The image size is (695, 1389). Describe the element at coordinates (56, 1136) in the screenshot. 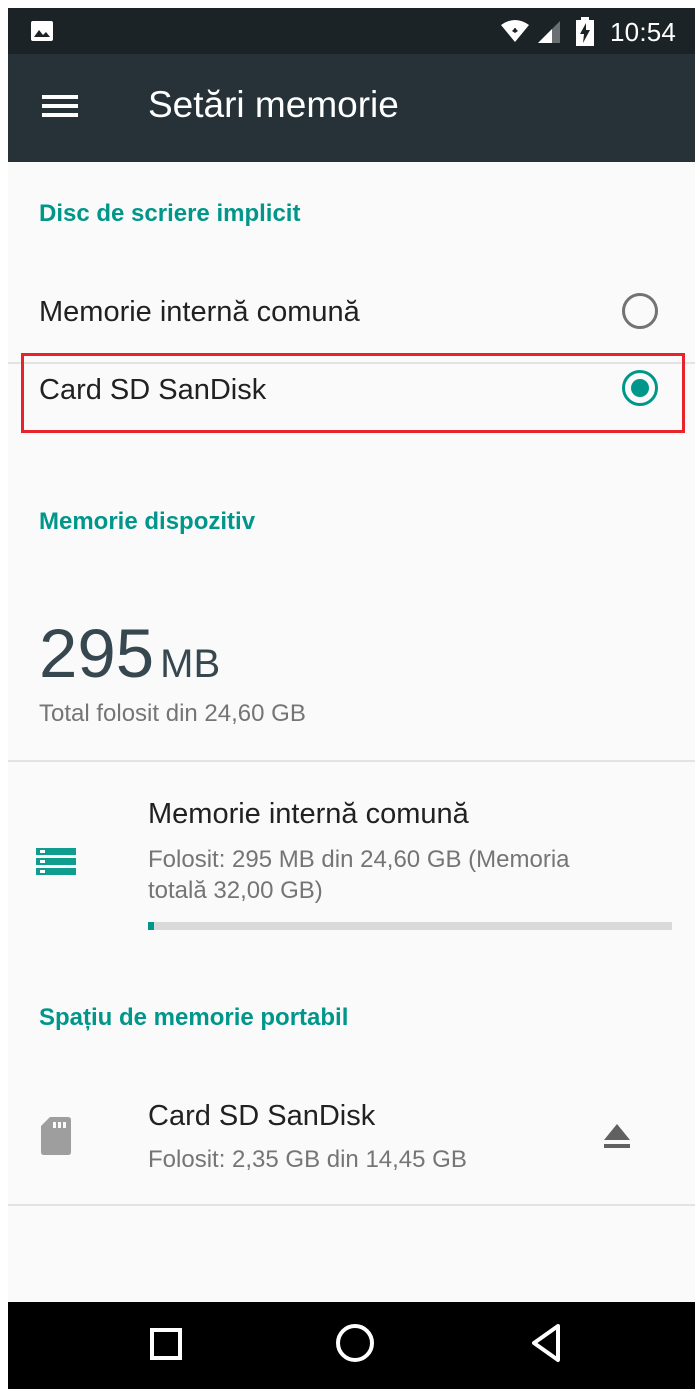

I see `sd-card-icon` at that location.